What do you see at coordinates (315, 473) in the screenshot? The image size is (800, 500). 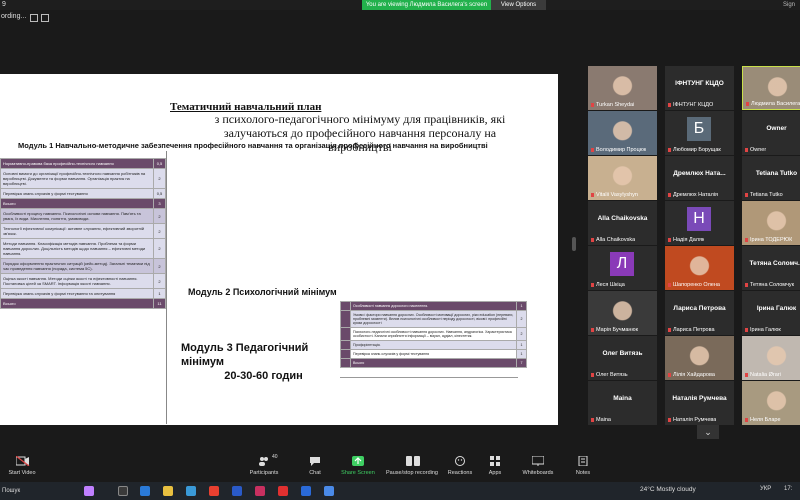 I see `chat-label: Chat` at bounding box center [315, 473].